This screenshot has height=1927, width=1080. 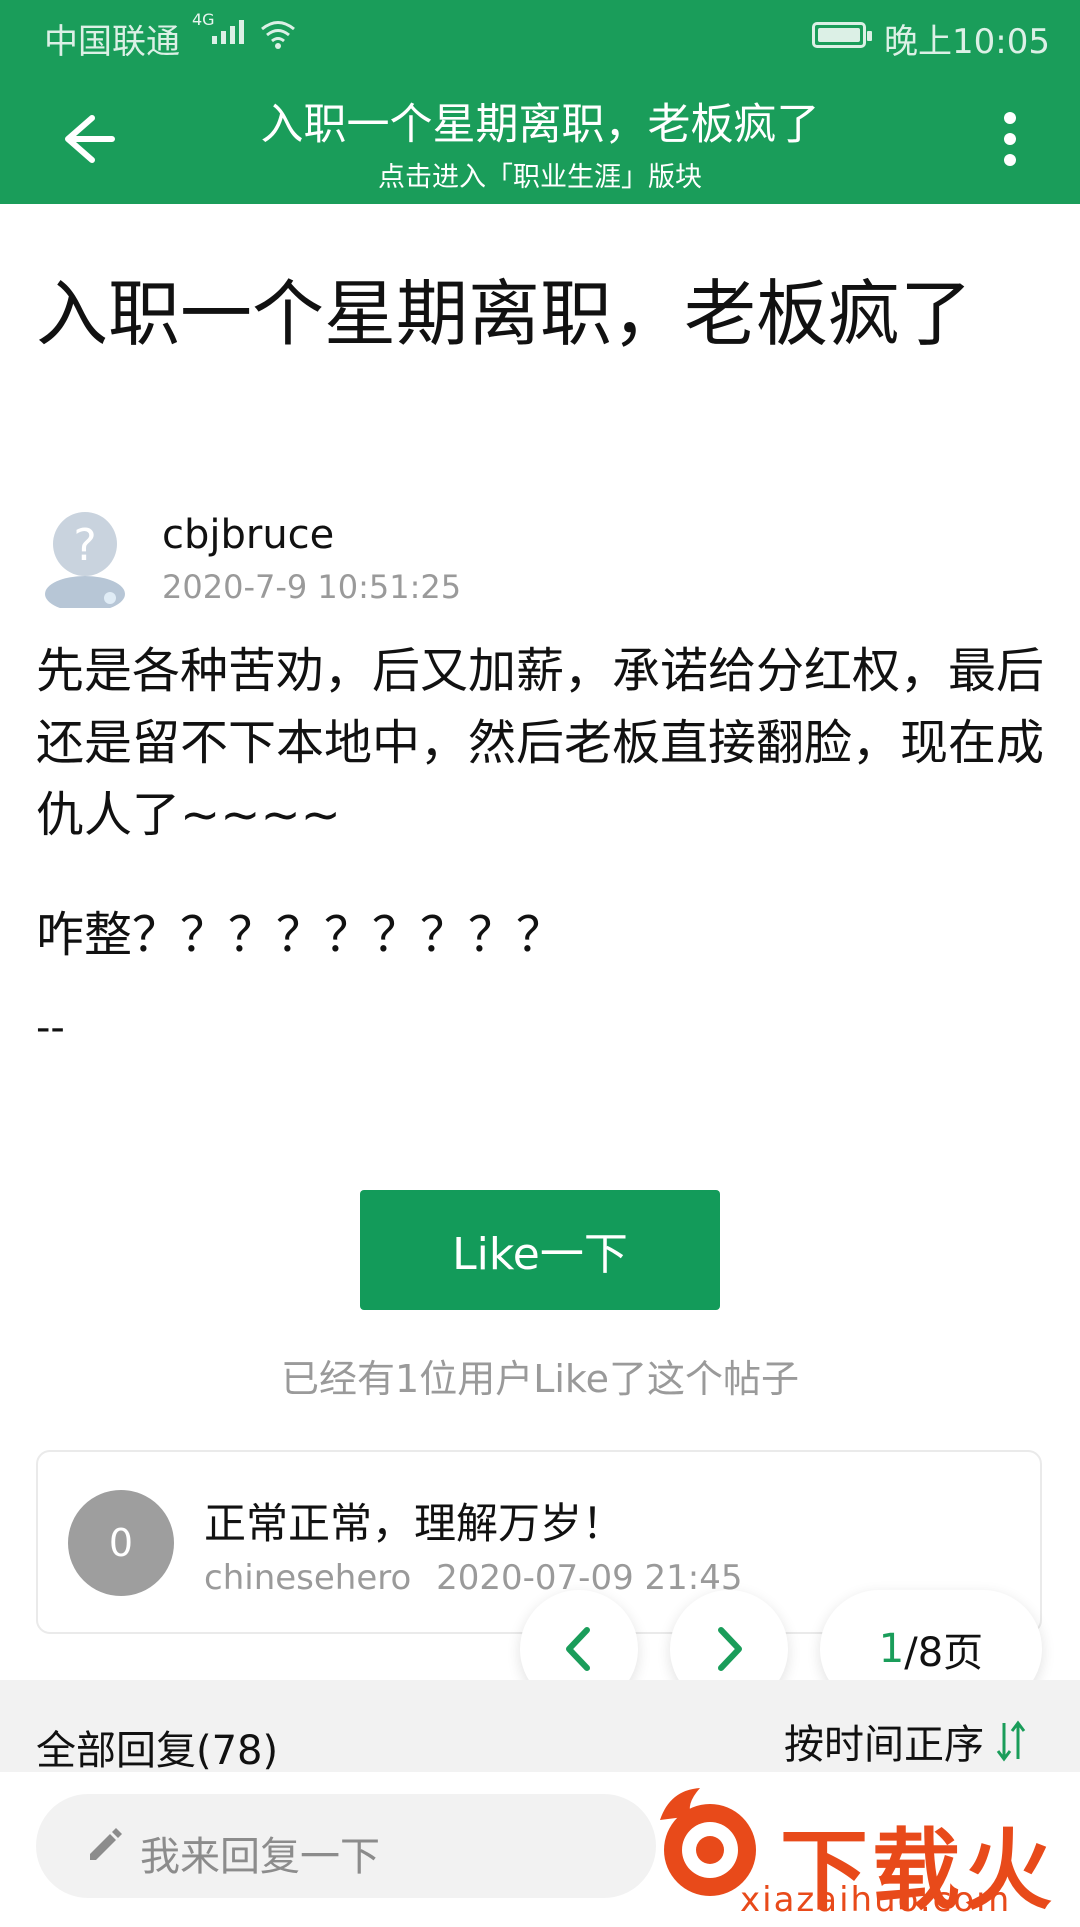 What do you see at coordinates (106, 1844) in the screenshot?
I see `pencil-icon` at bounding box center [106, 1844].